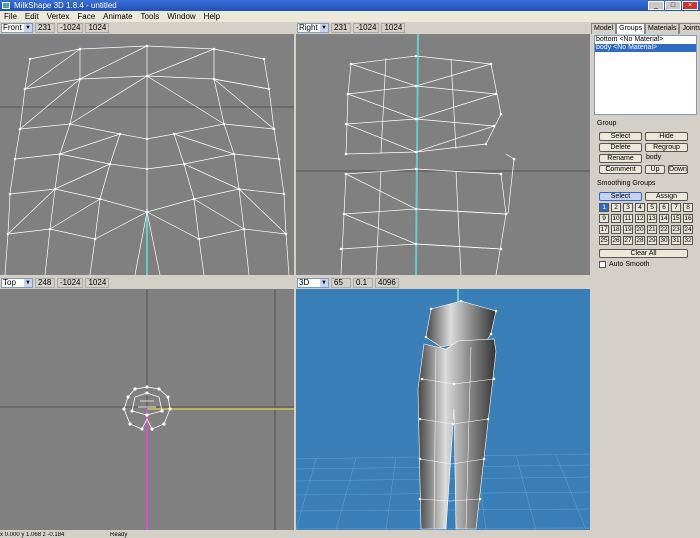  What do you see at coordinates (616, 240) in the screenshot?
I see `smoothing-group-26: 26` at bounding box center [616, 240].